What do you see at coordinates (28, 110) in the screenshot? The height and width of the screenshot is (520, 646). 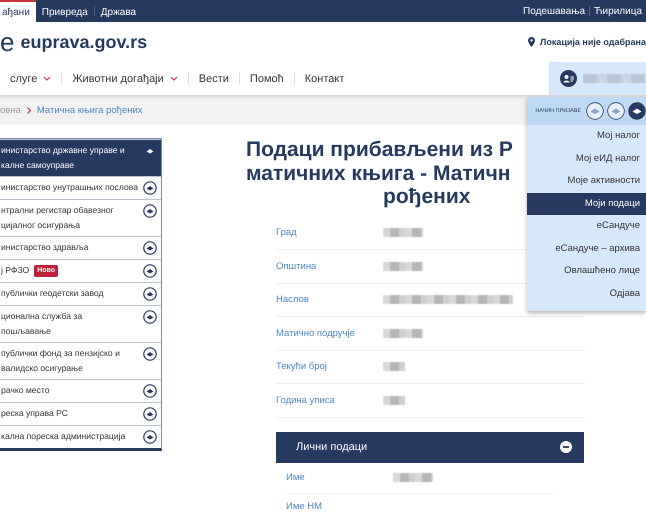 I see `chevron-right-icon` at bounding box center [28, 110].